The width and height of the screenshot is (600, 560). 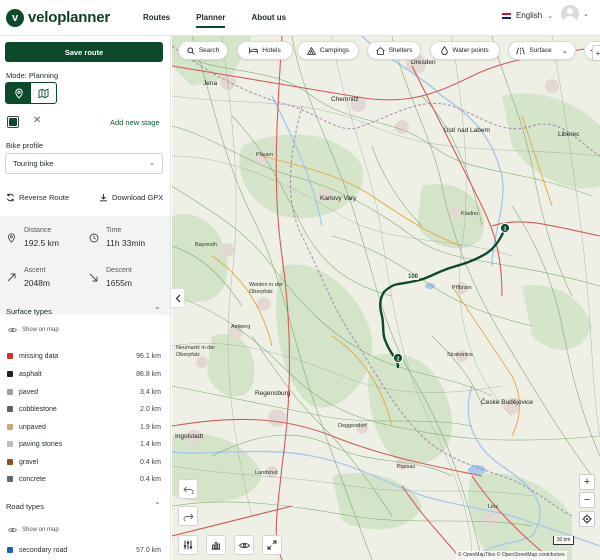 I want to click on surface-show-on-map-toggle: Show on map, so click(x=33, y=330).